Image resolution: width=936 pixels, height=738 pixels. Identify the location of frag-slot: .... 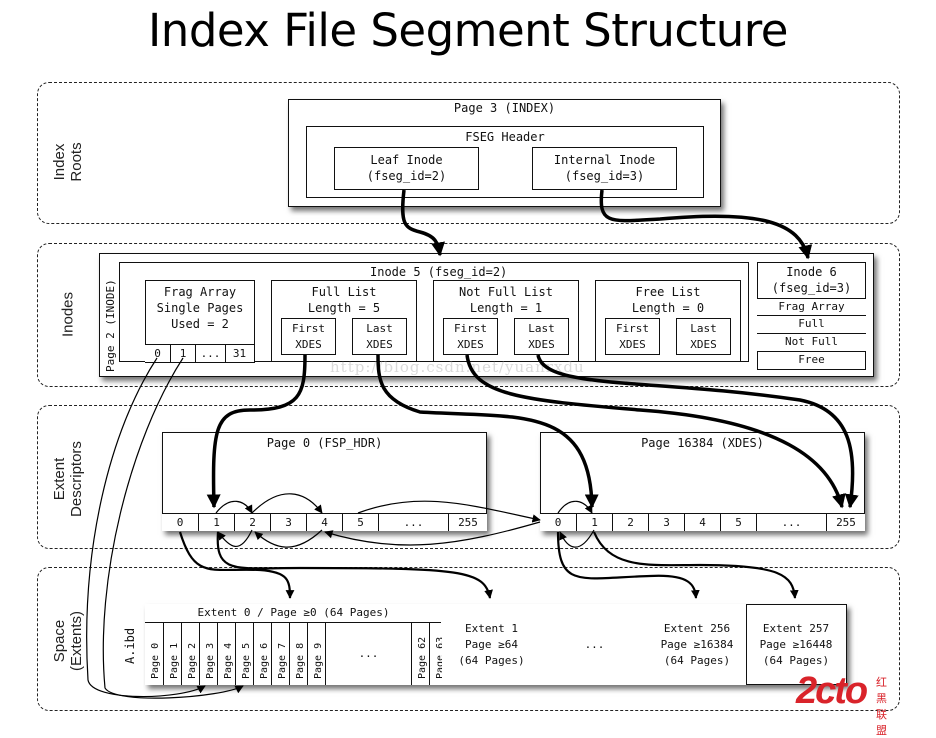
(210, 353).